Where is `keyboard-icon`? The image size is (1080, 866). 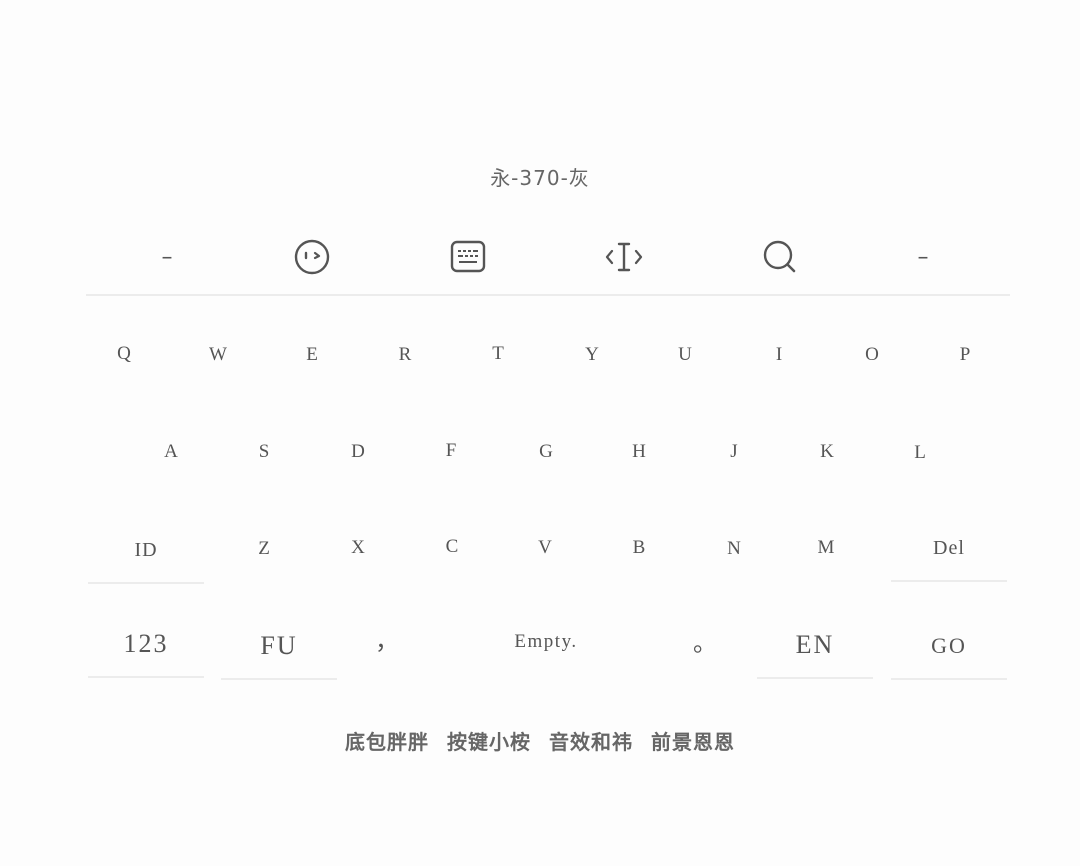
keyboard-icon is located at coordinates (468, 256).